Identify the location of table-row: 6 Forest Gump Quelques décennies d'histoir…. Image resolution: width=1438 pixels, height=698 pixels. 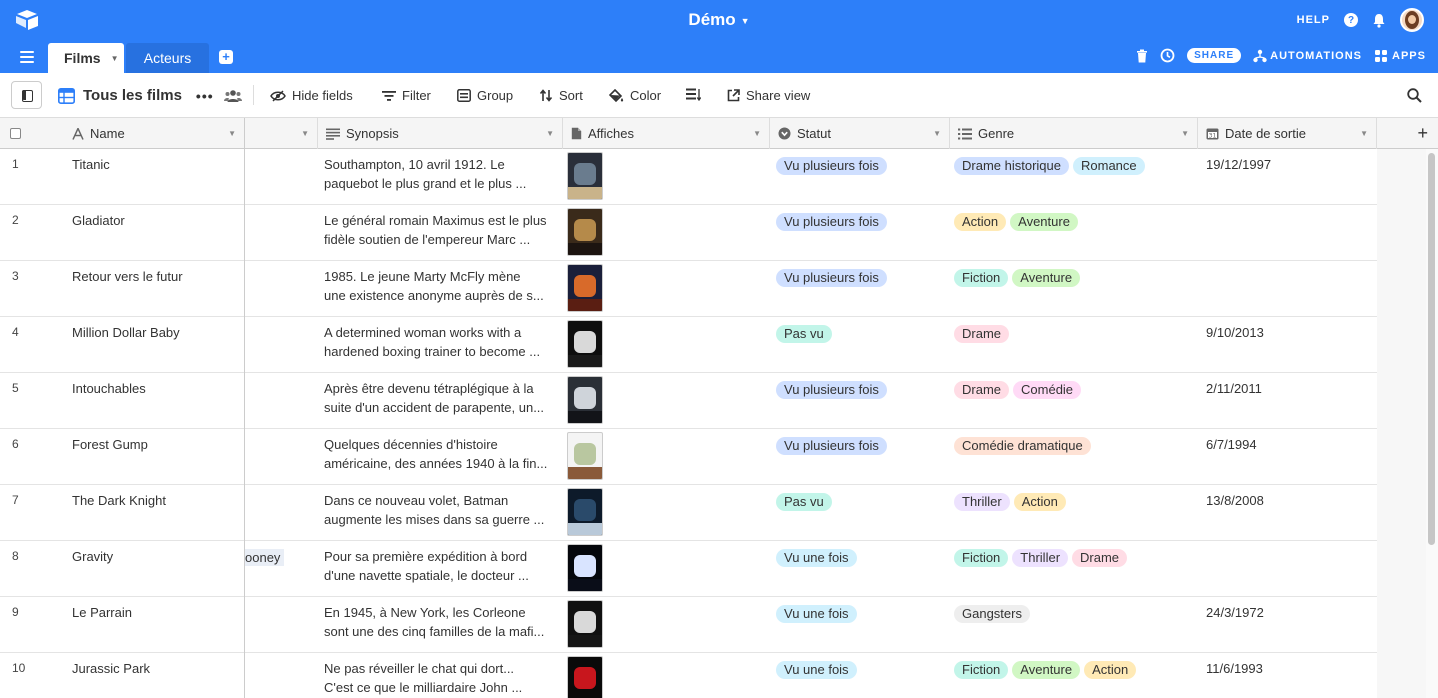
(713, 457).